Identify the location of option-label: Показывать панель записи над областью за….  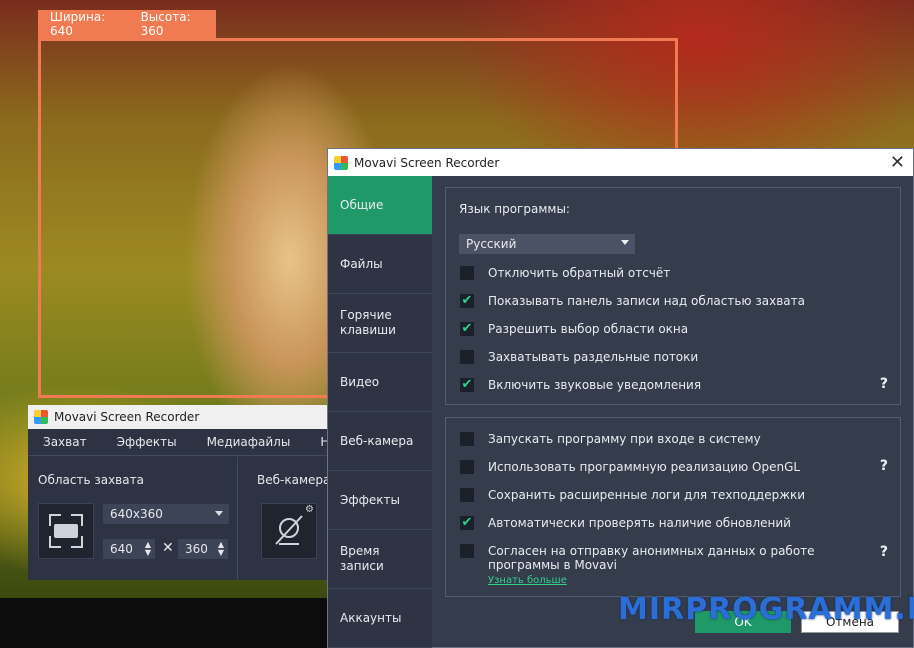
(646, 301).